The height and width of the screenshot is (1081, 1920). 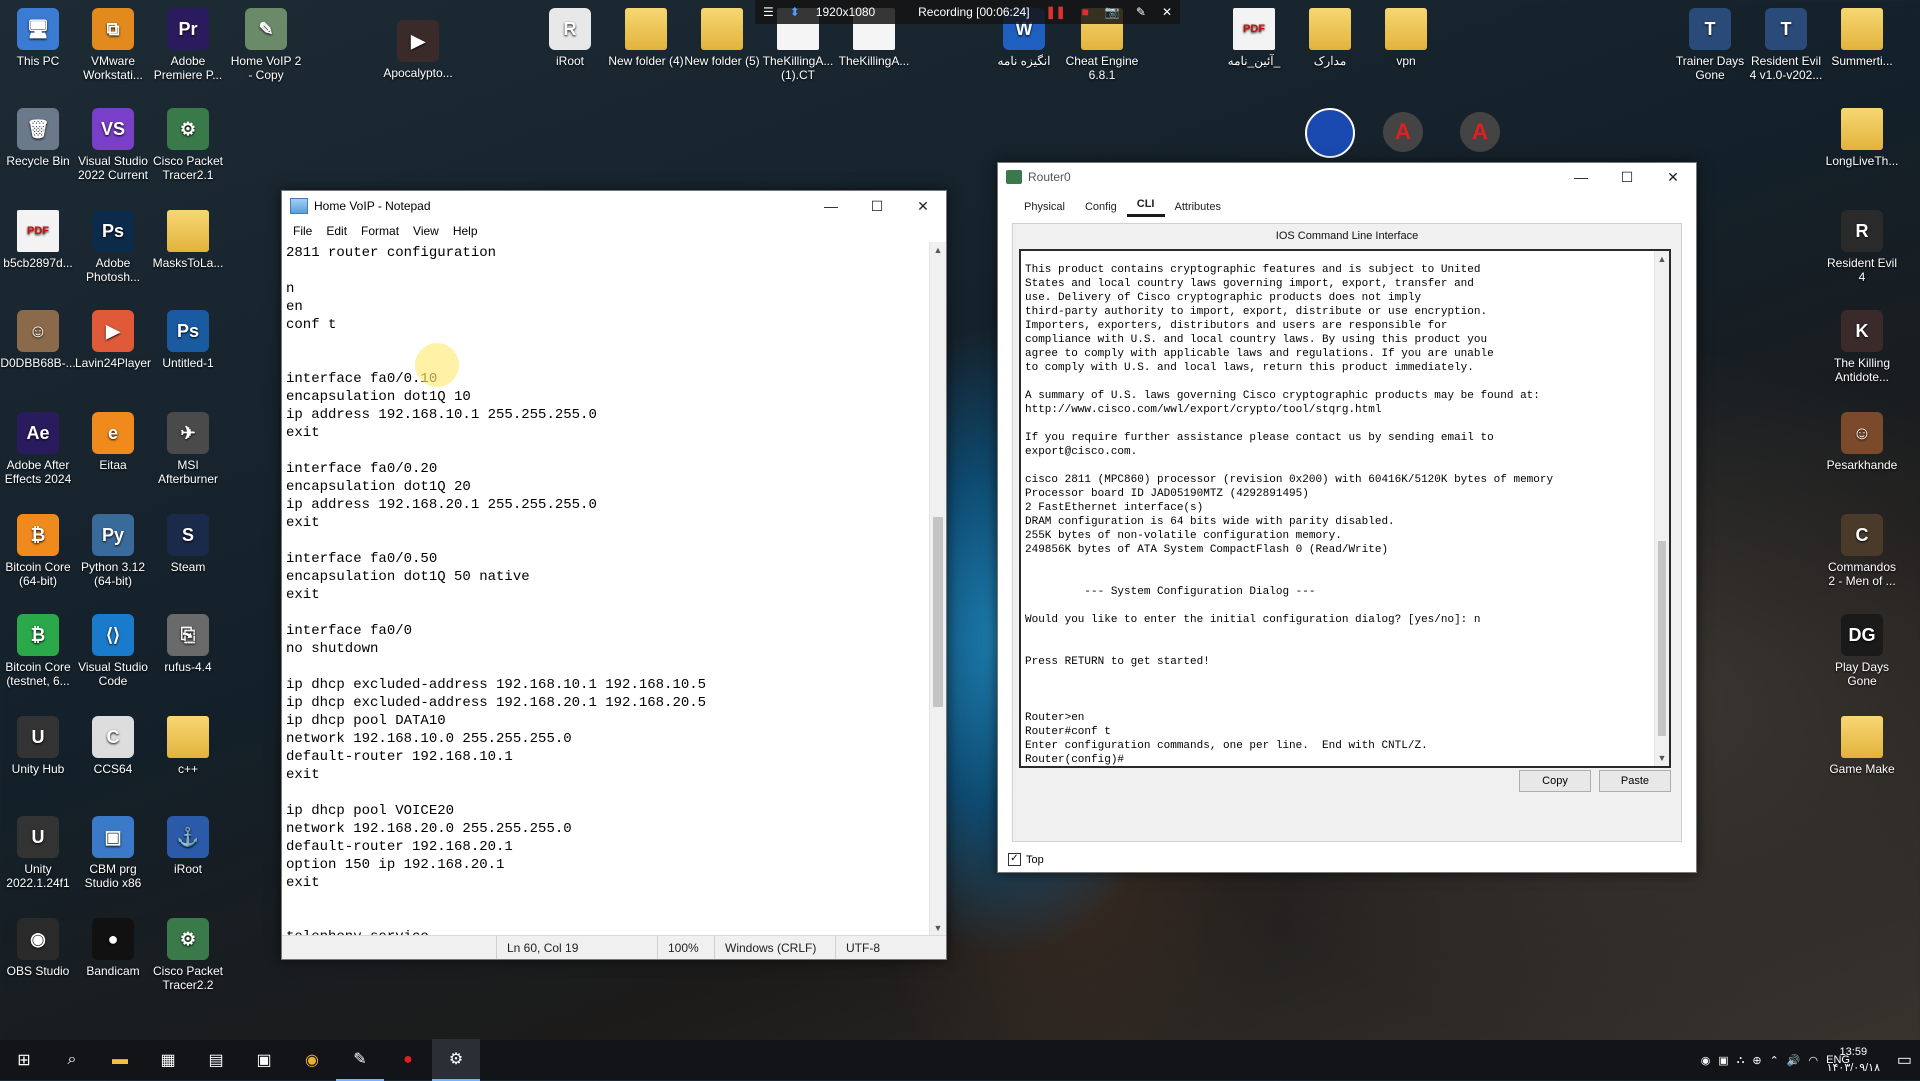 What do you see at coordinates (1661, 508) in the screenshot?
I see `cli-scrollbar: ▲ ▼` at bounding box center [1661, 508].